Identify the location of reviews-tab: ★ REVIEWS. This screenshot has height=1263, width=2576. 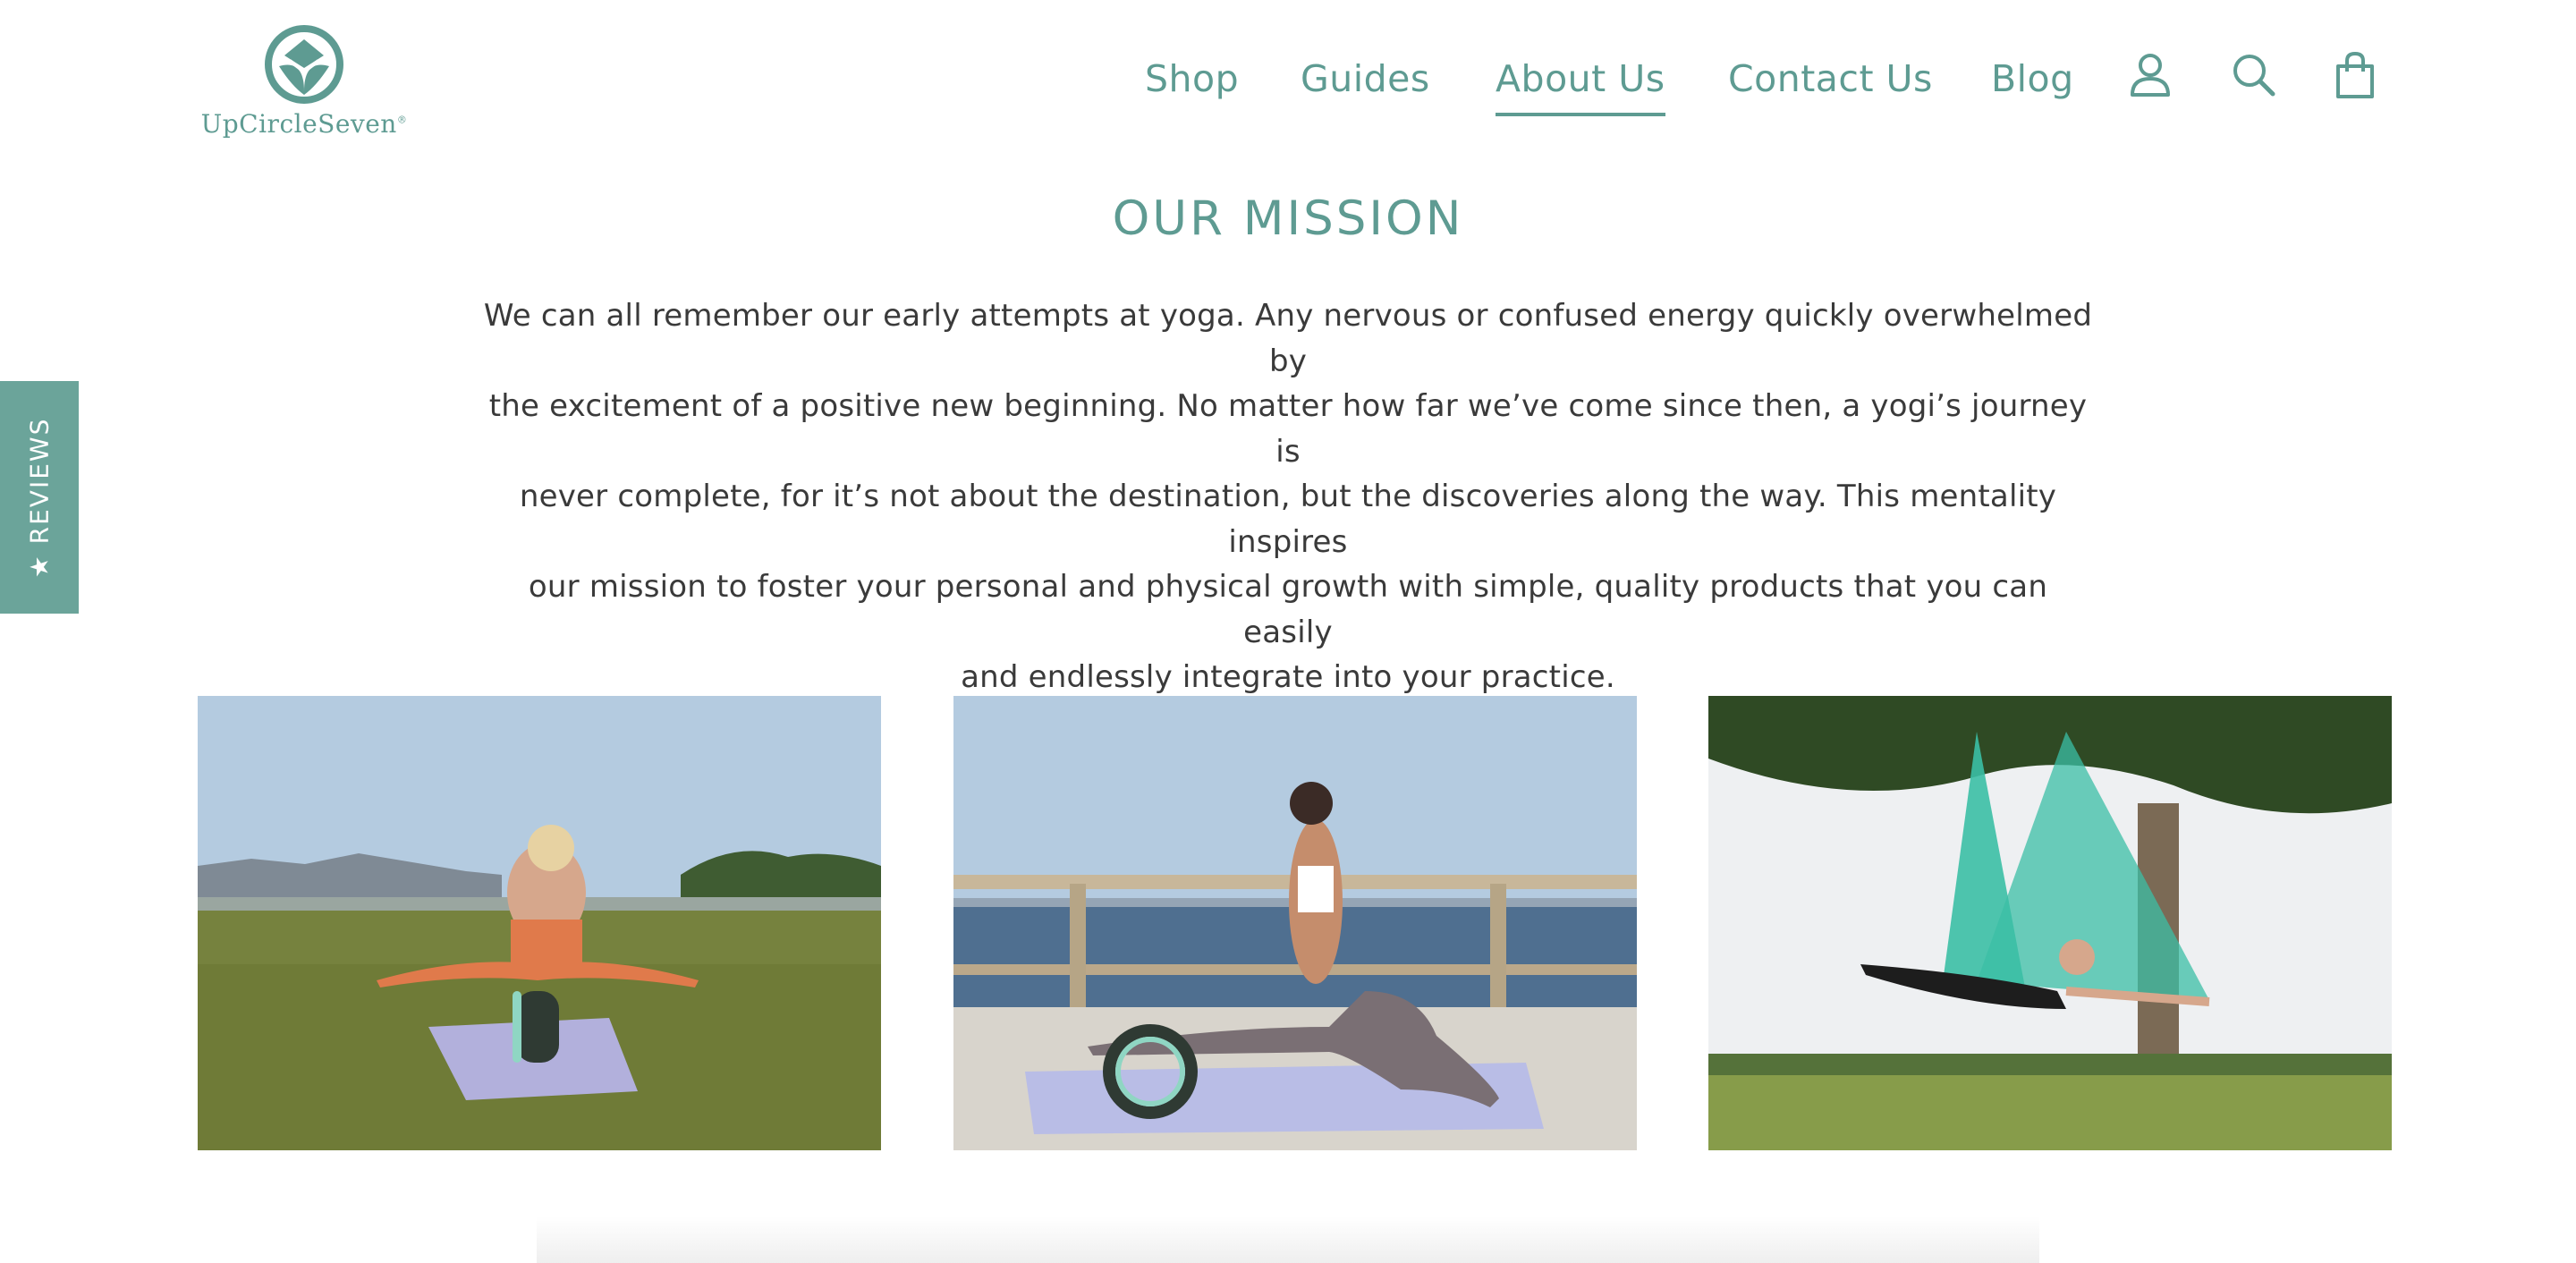
(39, 498).